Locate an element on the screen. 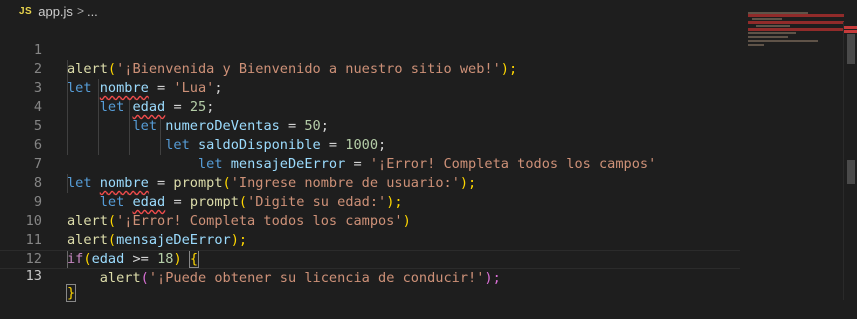 Image resolution: width=857 pixels, height=319 pixels. code-line: 4 let numeroDeVentas = 50; is located at coordinates (370, 106).